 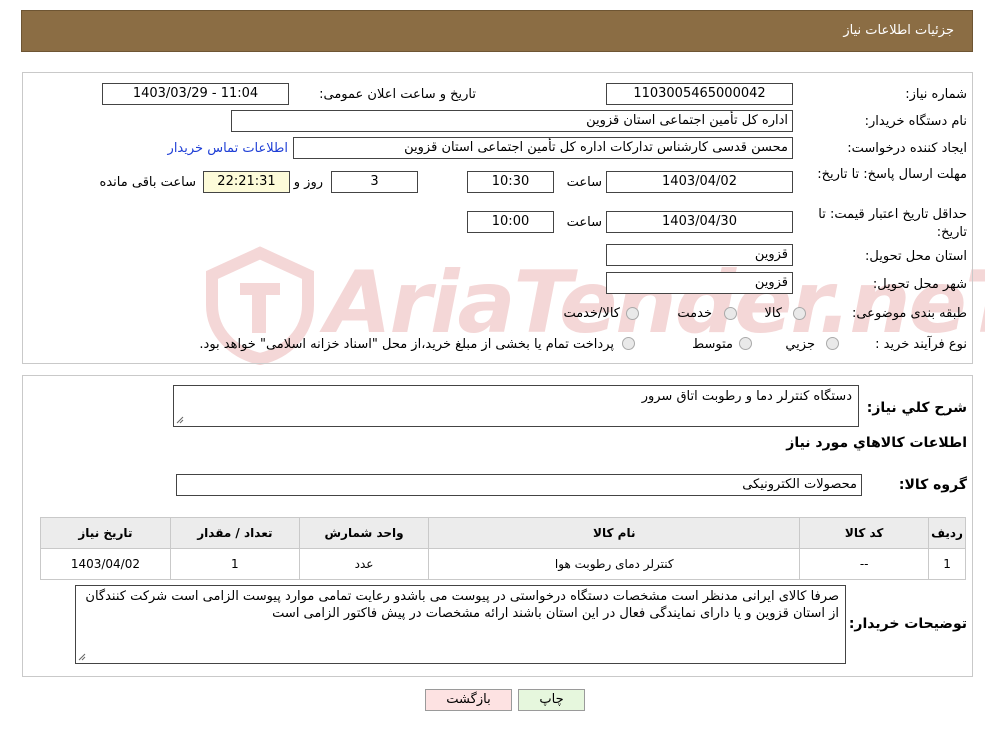 I want to click on creator-label: ایجاد کننده درخواست:, so click(x=907, y=148).